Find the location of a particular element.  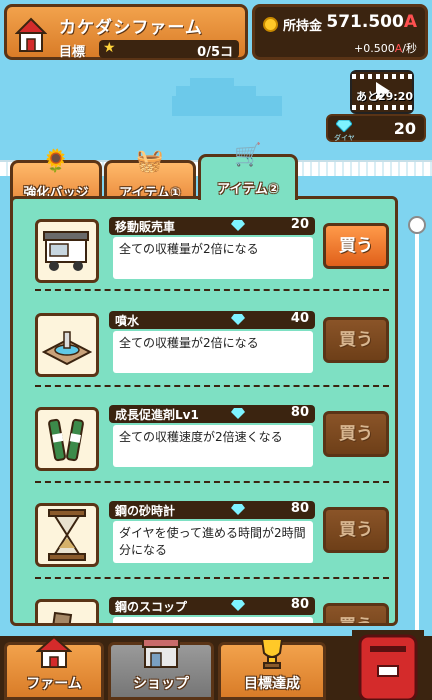

goal-progress-bar: ★ 0/5コ is located at coordinates (169, 50).